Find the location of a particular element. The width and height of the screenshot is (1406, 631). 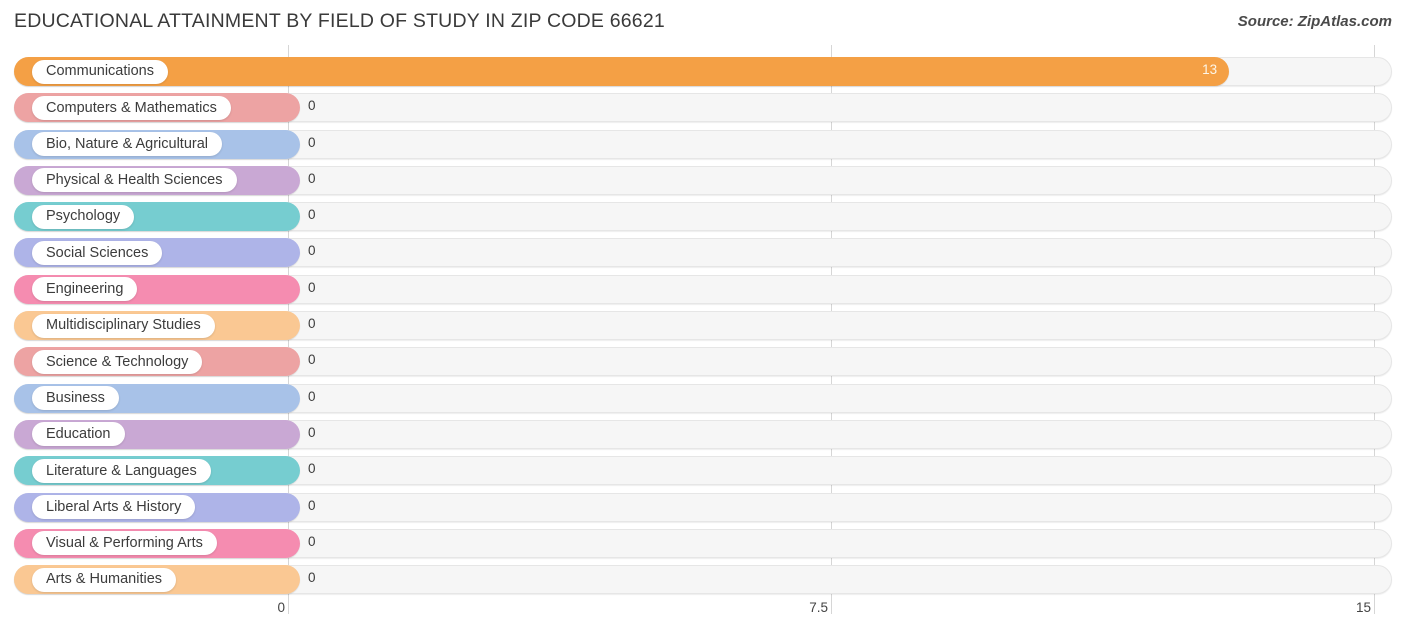

category-label-text: Business is located at coordinates (75, 397).